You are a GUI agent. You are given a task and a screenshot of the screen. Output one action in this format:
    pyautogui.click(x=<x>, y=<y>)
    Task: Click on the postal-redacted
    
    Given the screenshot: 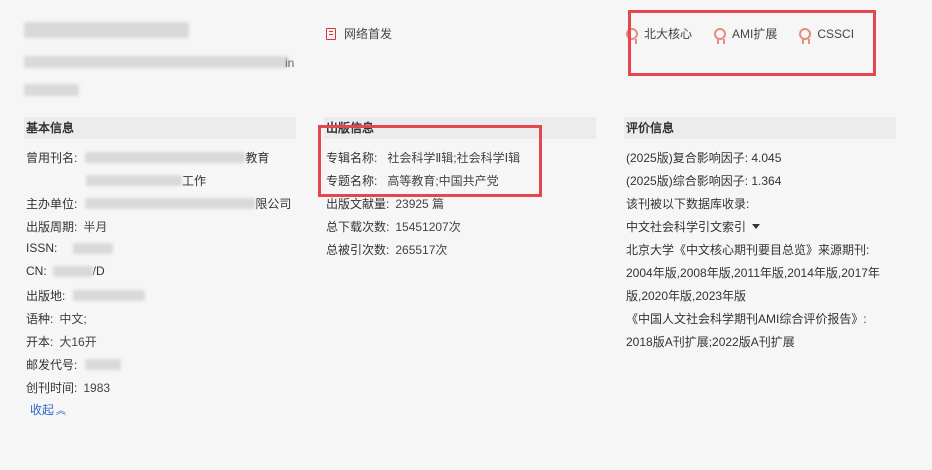 What is the action you would take?
    pyautogui.click(x=103, y=364)
    